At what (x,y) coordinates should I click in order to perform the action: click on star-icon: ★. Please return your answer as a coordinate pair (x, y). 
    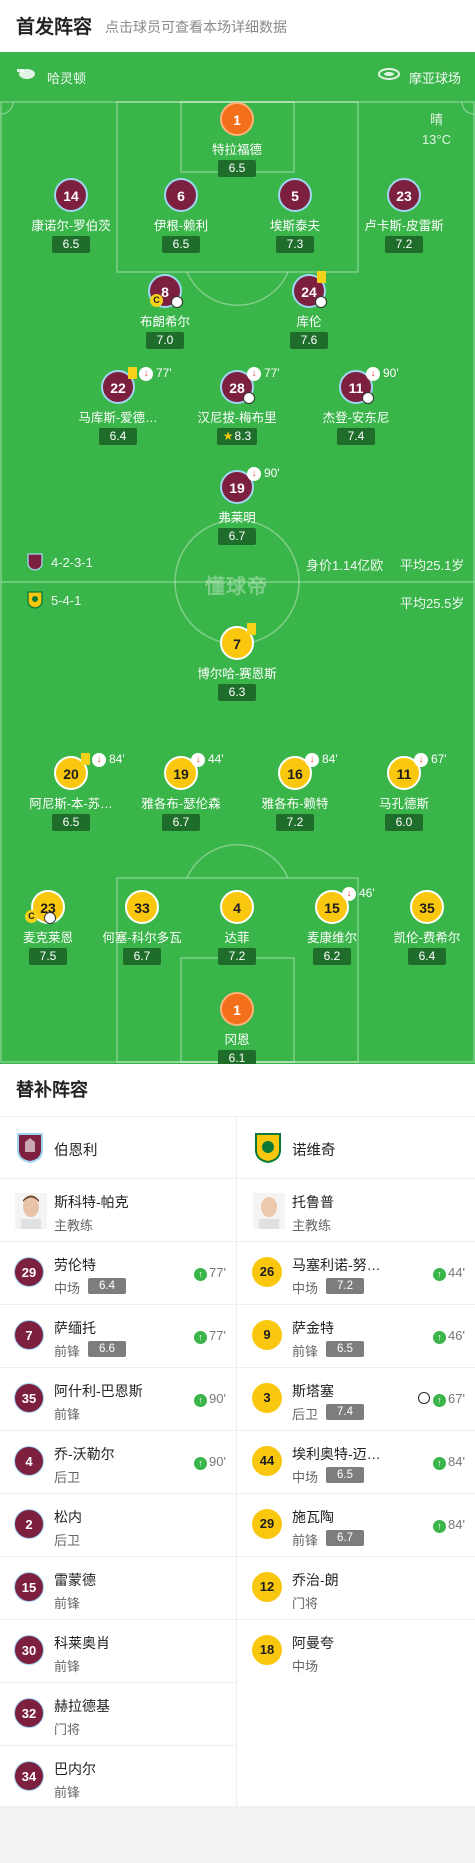
    Looking at the image, I should click on (228, 436).